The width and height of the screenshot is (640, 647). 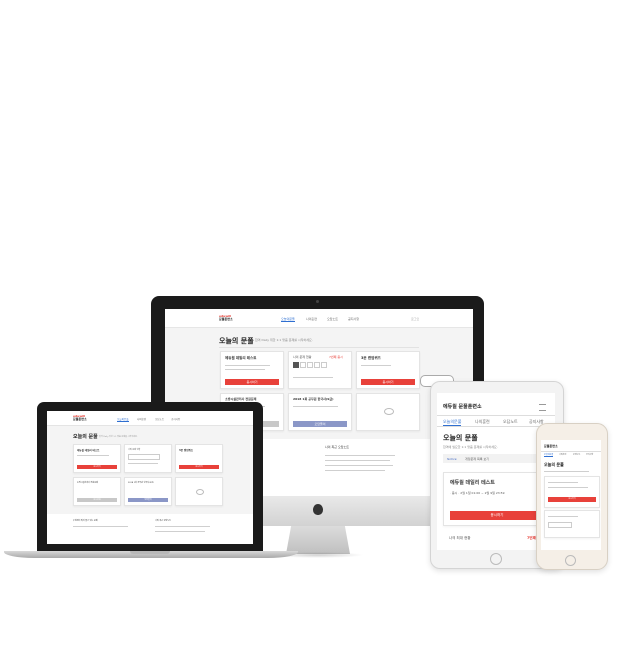 What do you see at coordinates (241, 358) in the screenshot?
I see `card-daily-title: 에듀윌 데일리 테스트` at bounding box center [241, 358].